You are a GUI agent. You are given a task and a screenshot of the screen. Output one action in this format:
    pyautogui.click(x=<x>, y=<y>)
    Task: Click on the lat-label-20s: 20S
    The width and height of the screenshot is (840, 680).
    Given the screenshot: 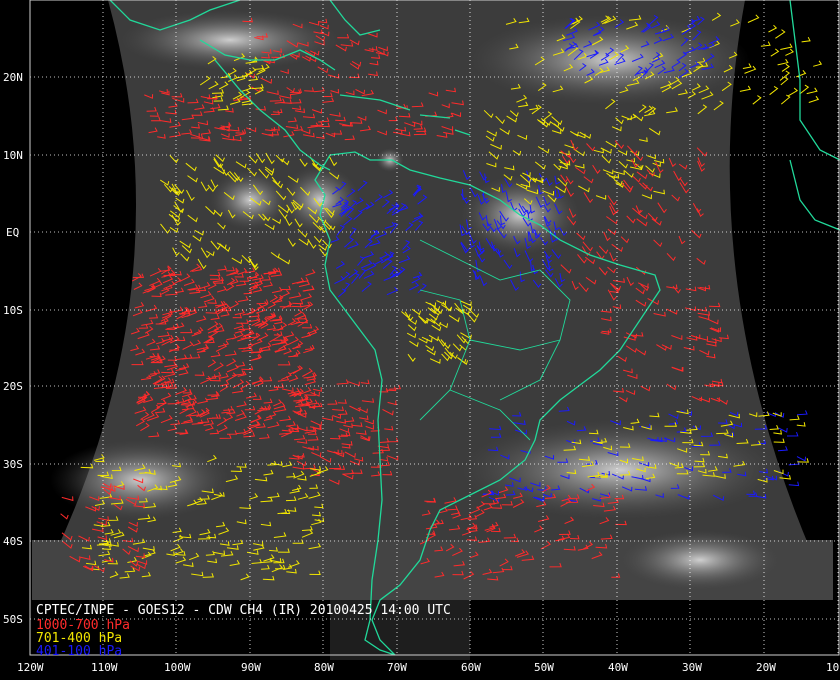 What is the action you would take?
    pyautogui.click(x=13, y=386)
    